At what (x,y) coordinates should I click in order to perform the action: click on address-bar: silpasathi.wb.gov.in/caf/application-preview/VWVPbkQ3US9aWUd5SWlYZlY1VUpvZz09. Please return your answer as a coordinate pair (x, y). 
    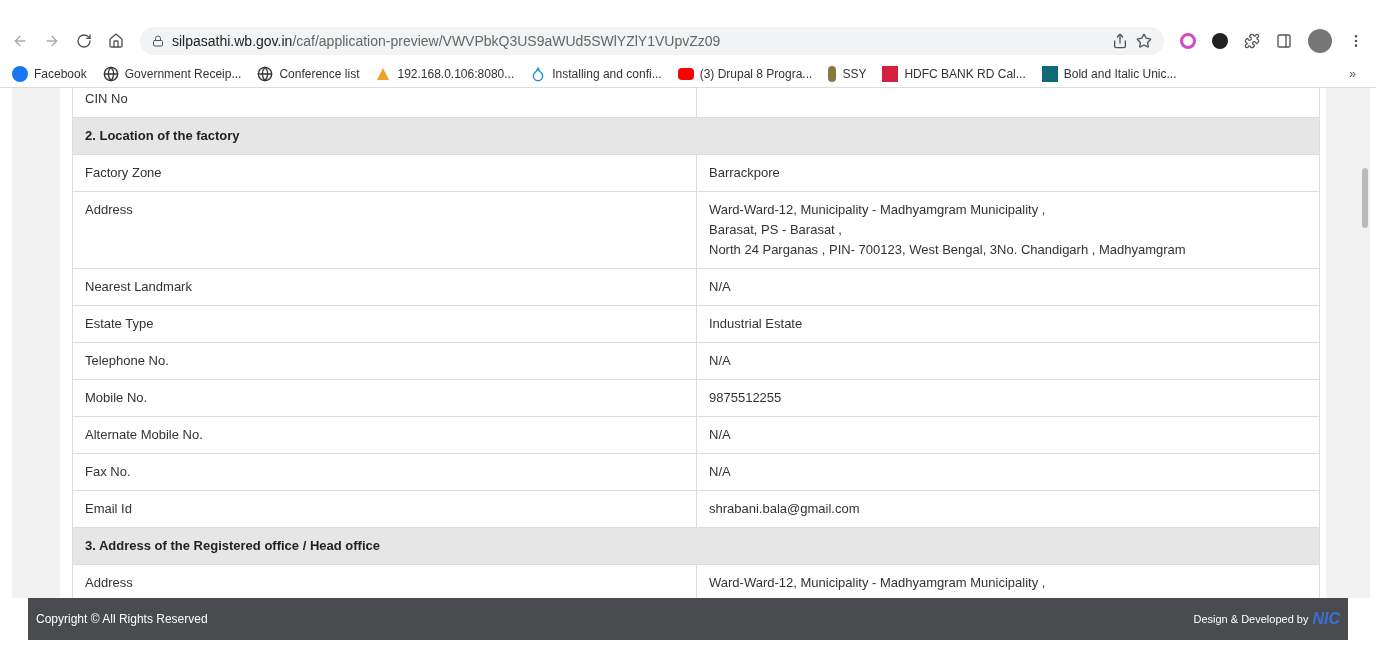
    Looking at the image, I should click on (652, 41).